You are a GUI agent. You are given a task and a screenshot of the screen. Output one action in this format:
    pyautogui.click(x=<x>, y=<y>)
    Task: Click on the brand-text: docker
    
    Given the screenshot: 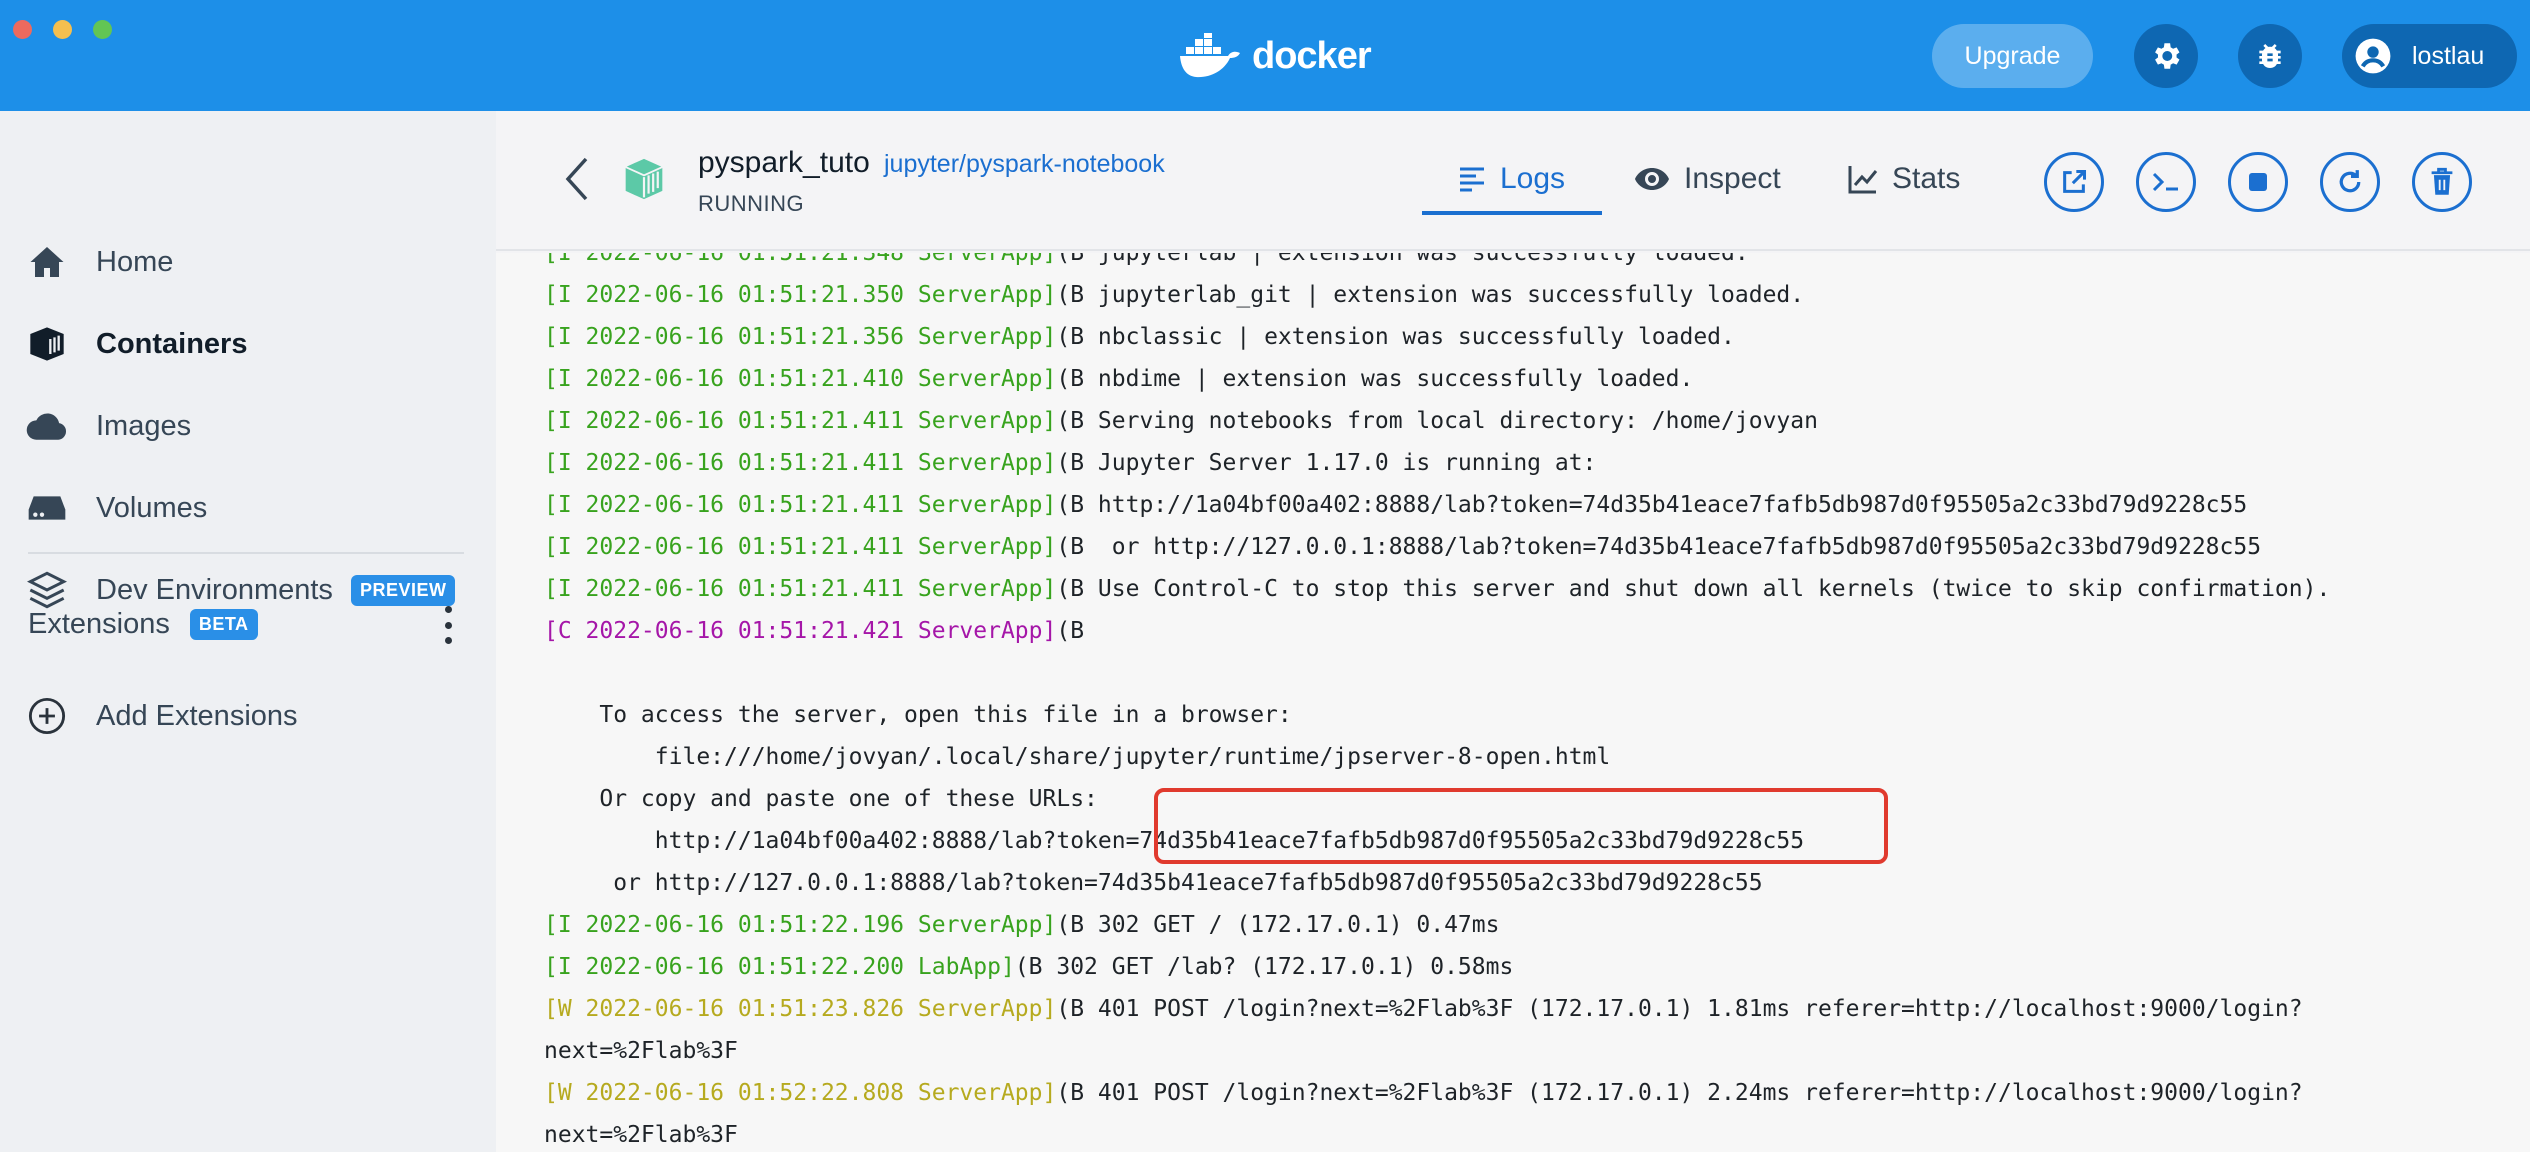 What is the action you would take?
    pyautogui.click(x=1312, y=55)
    